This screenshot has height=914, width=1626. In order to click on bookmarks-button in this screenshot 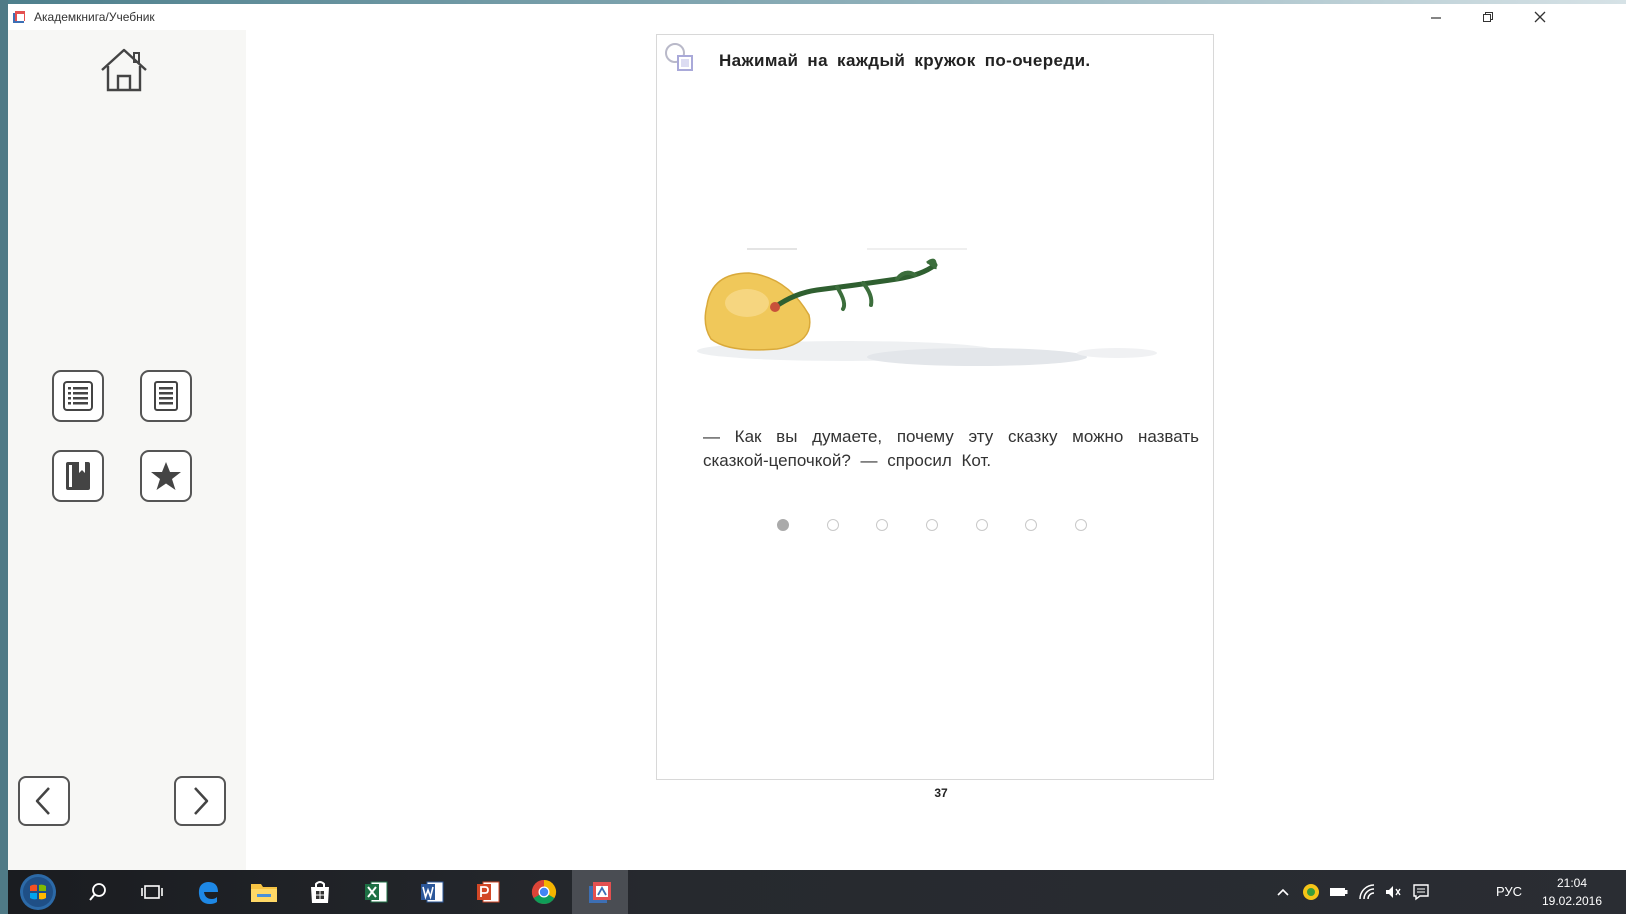, I will do `click(78, 476)`.